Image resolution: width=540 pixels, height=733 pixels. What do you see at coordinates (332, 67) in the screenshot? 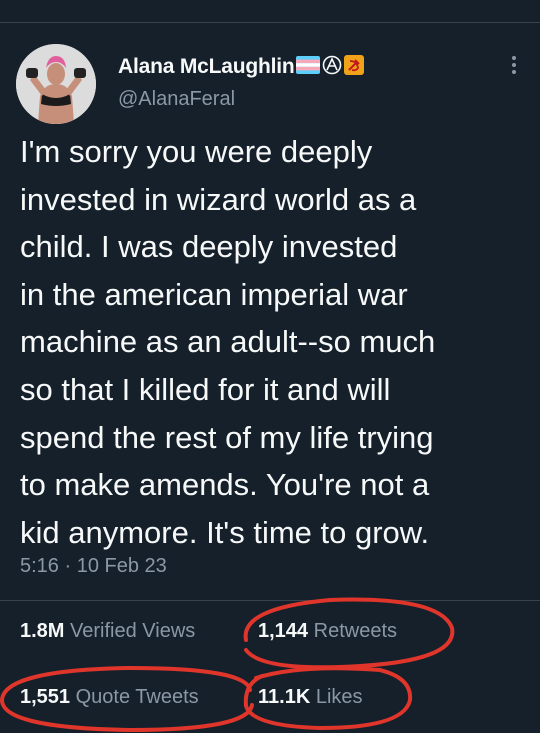
I see `anarchy-icon` at bounding box center [332, 67].